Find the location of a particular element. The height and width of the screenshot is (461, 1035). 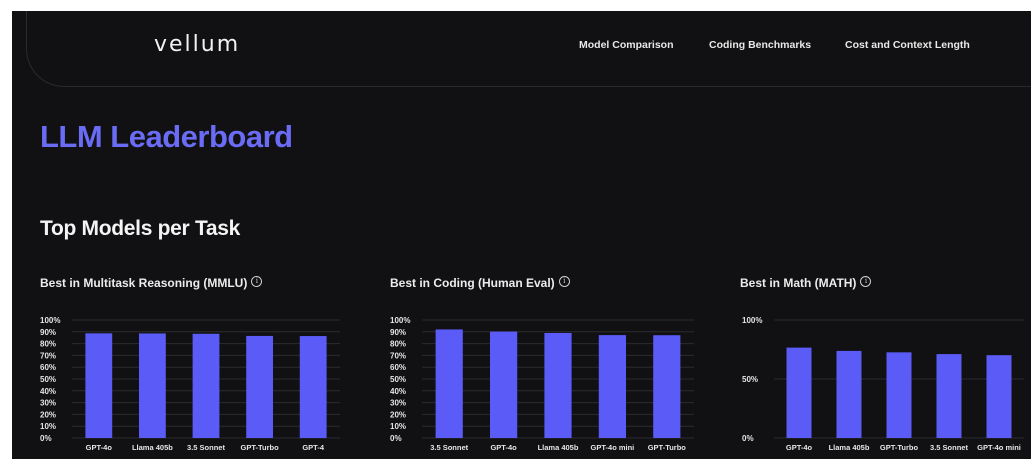

section-title: Top Models per Task is located at coordinates (140, 228).